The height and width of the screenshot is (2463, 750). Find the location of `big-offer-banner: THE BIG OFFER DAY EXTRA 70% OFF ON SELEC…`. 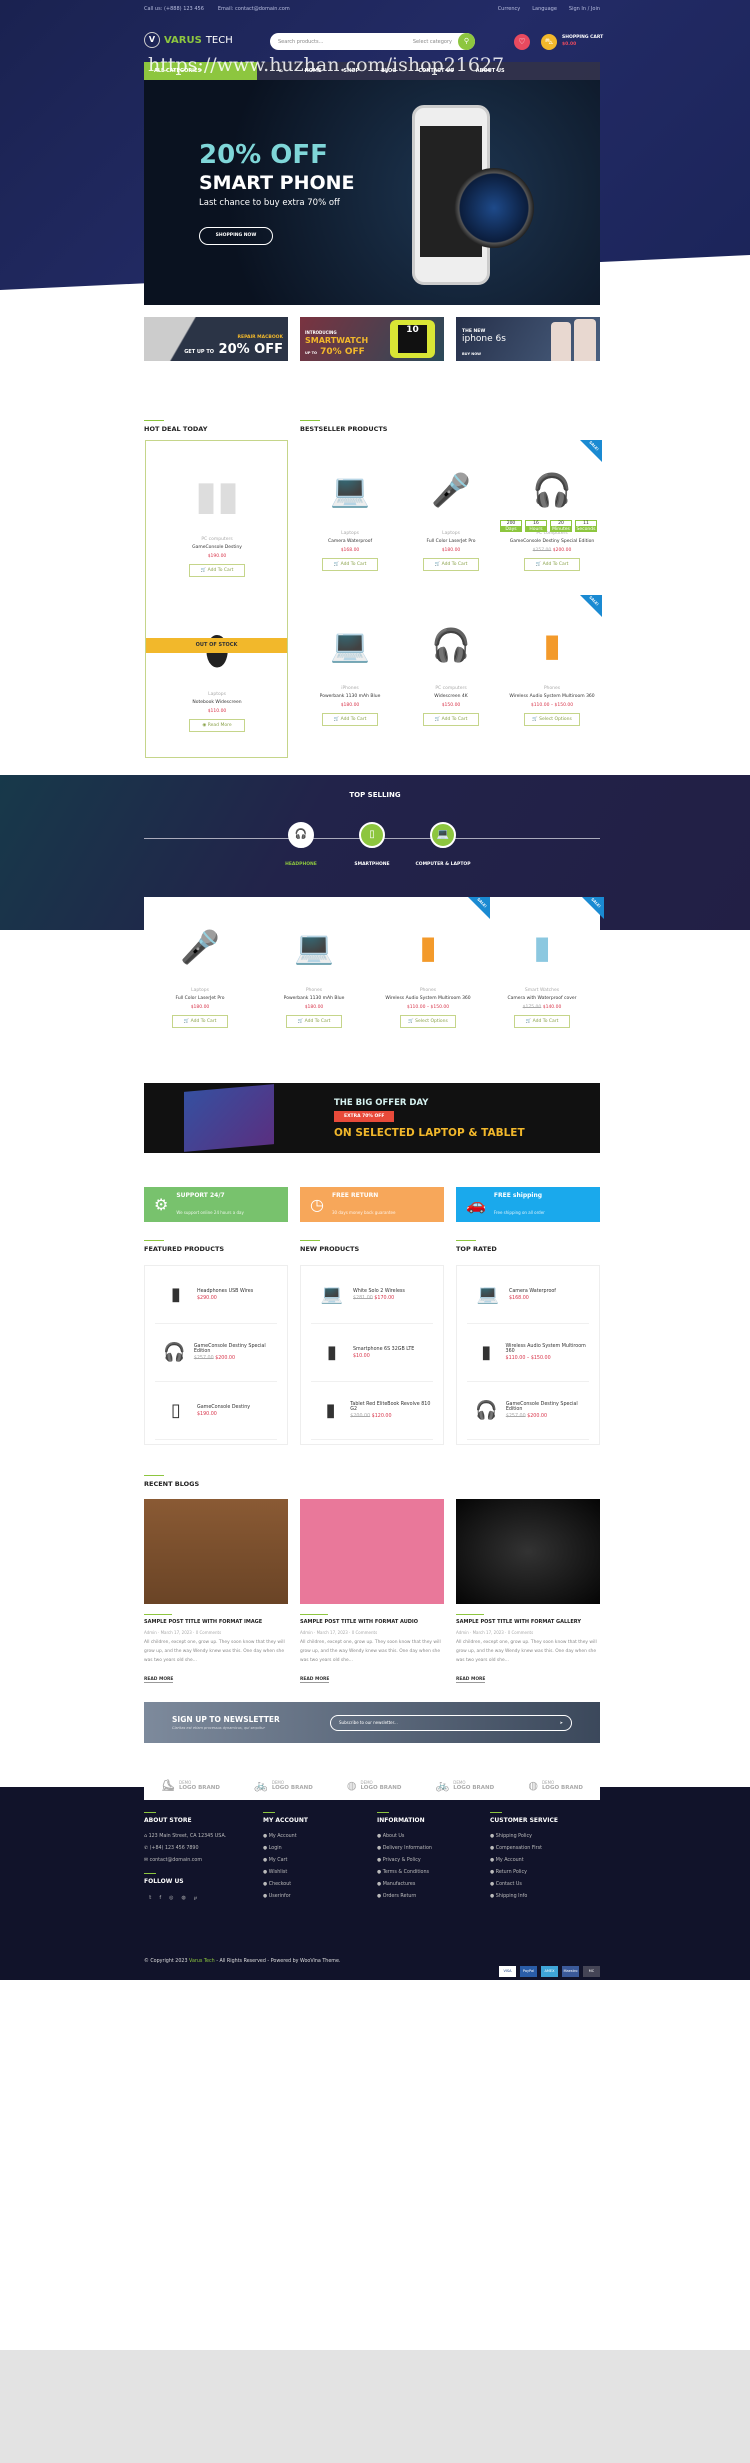

big-offer-banner: THE BIG OFFER DAY EXTRA 70% OFF ON SELEC… is located at coordinates (372, 1118).